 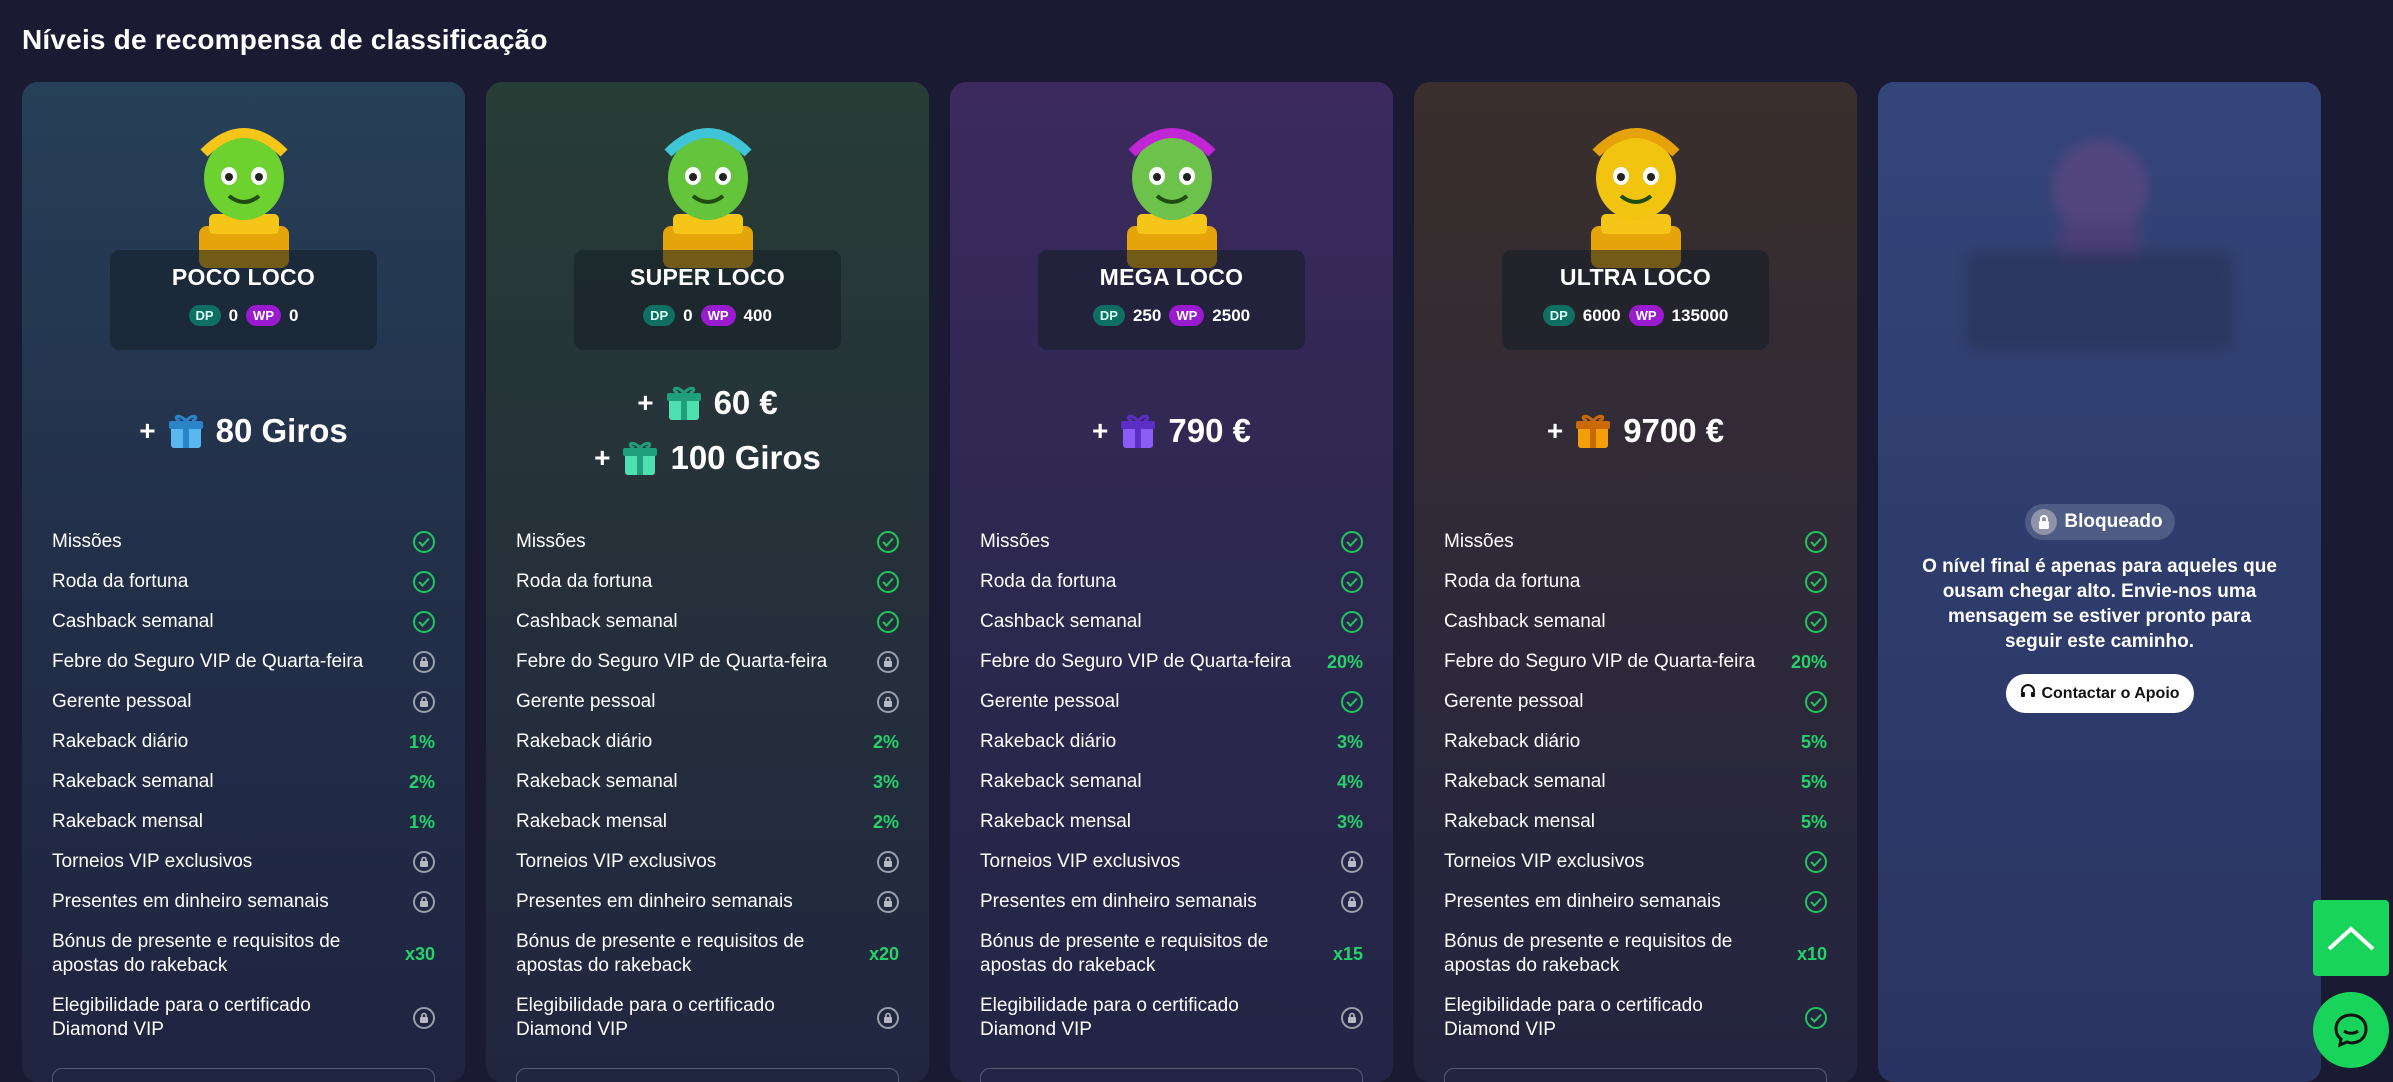 I want to click on reward-line: + 100 Giros, so click(x=707, y=458).